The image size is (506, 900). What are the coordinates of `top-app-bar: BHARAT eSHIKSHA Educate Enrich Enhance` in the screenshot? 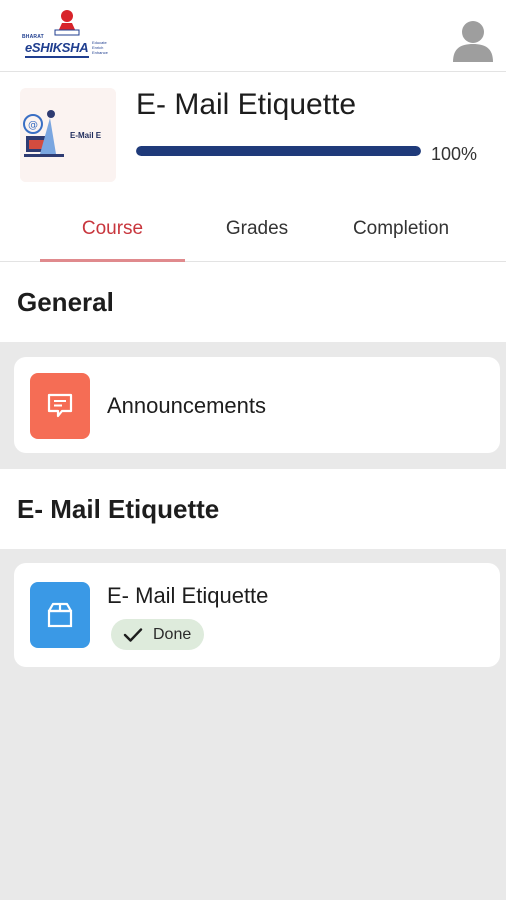 It's located at (253, 36).